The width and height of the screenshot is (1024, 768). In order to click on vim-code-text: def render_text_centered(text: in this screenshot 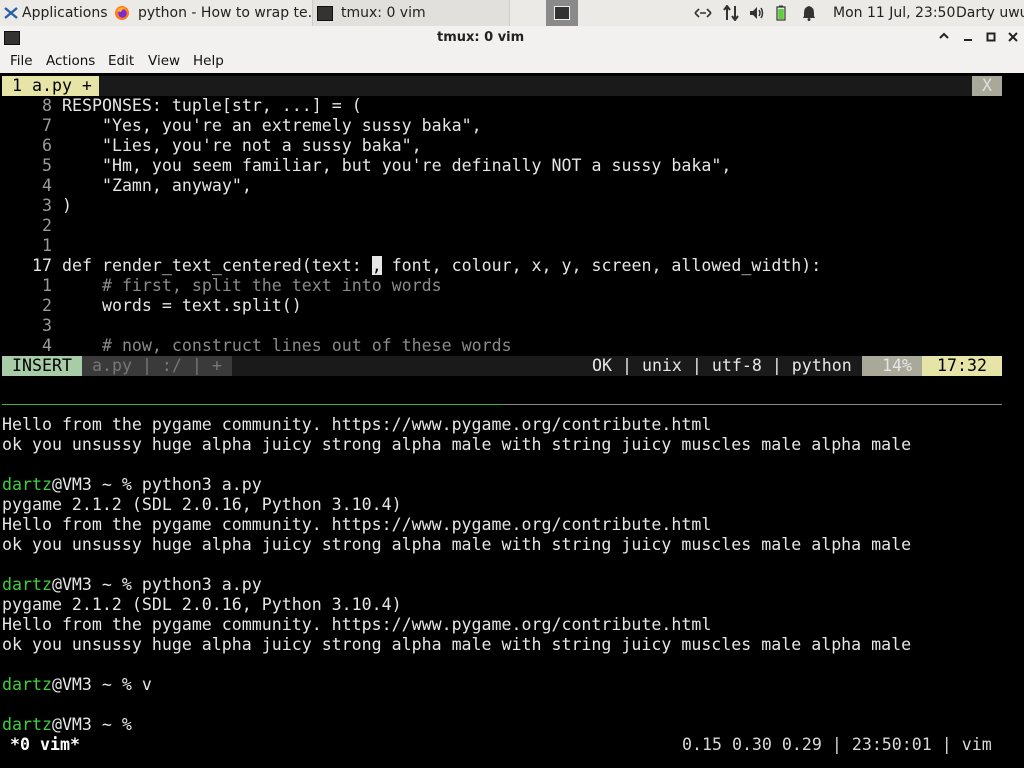, I will do `click(217, 265)`.